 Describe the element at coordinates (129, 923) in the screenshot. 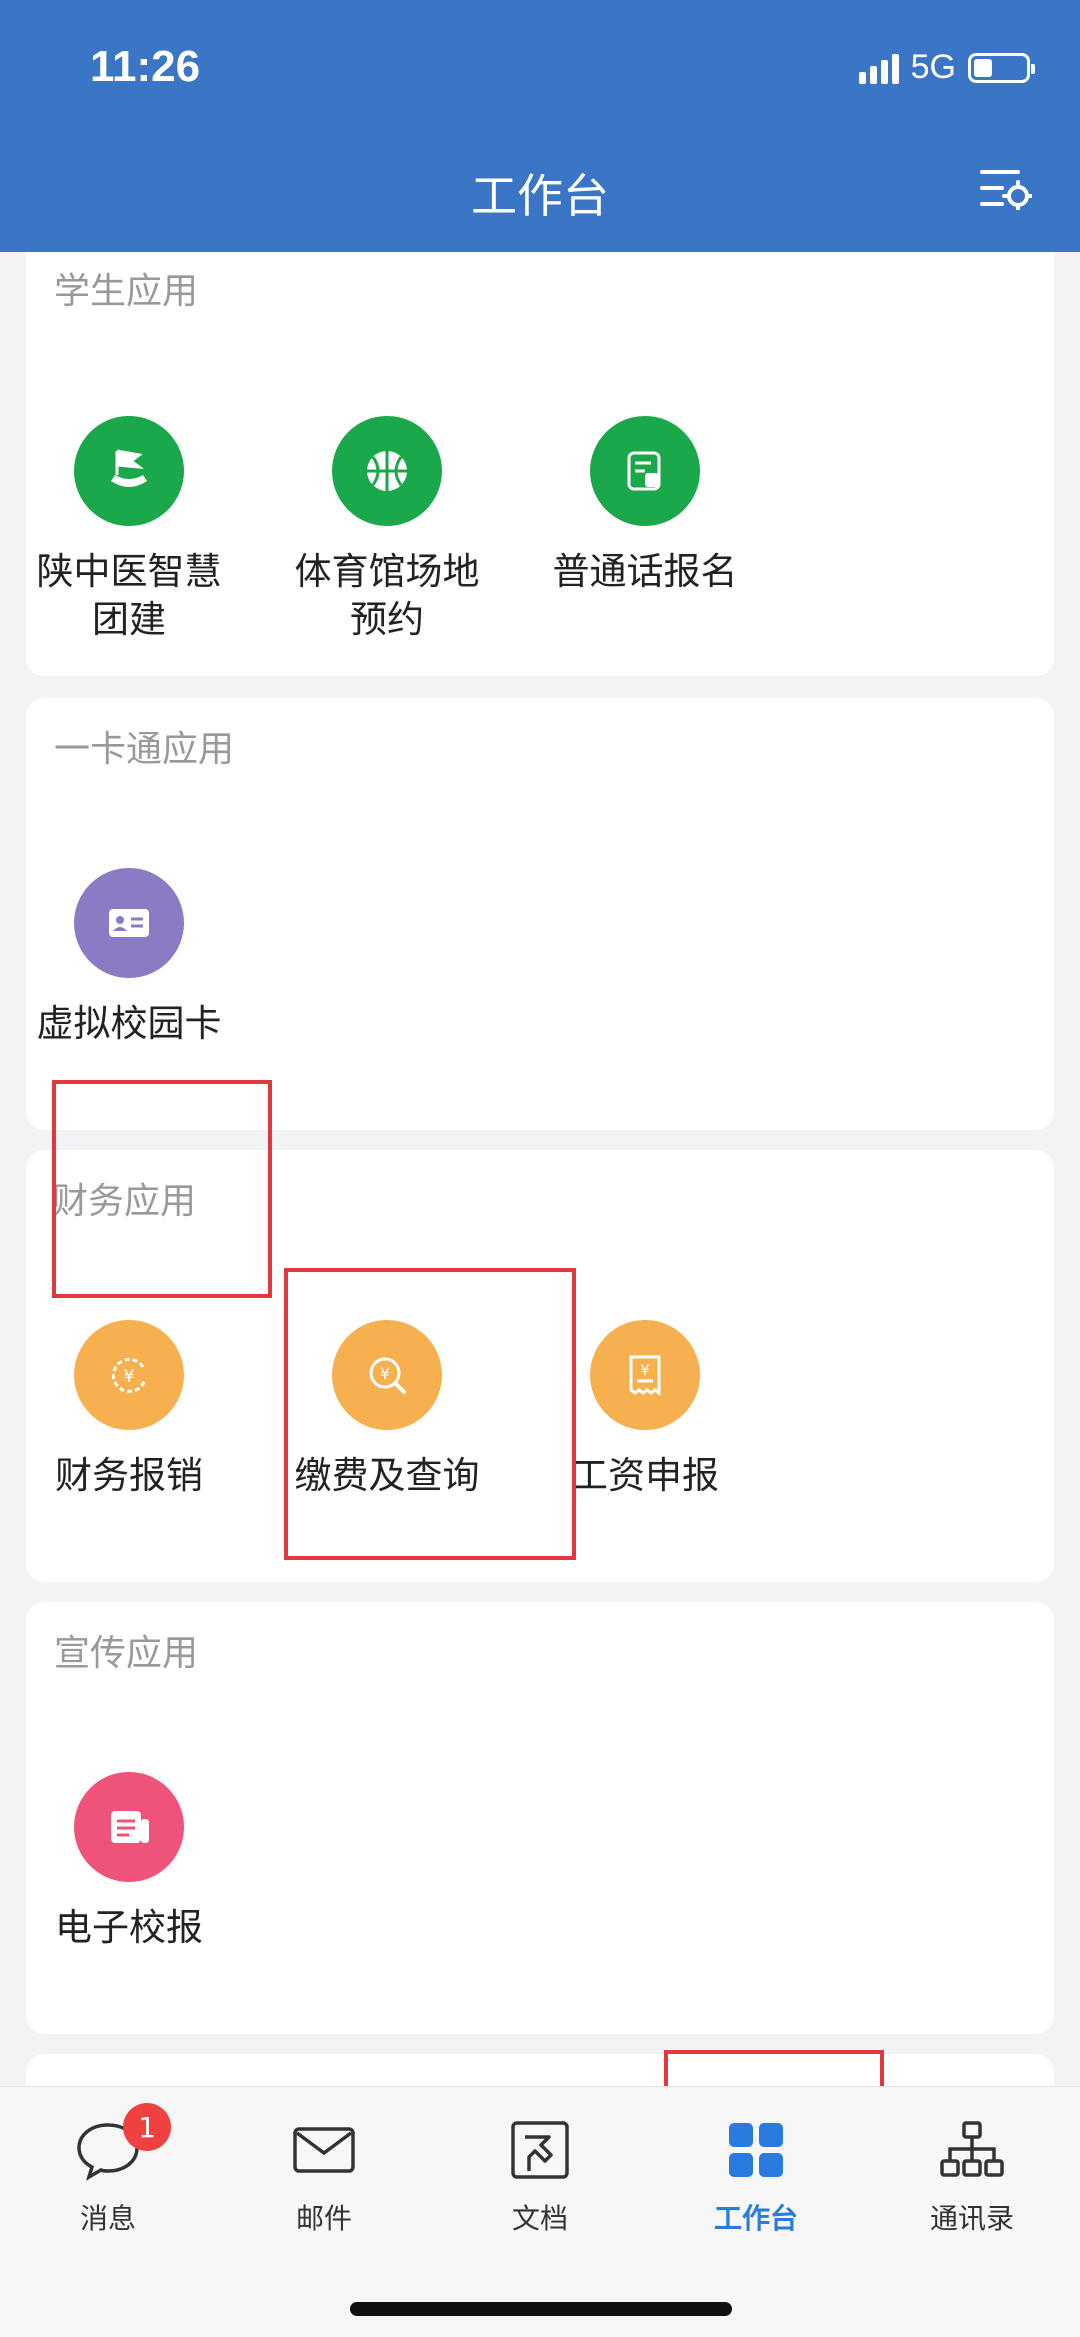

I see `id-card-icon` at that location.